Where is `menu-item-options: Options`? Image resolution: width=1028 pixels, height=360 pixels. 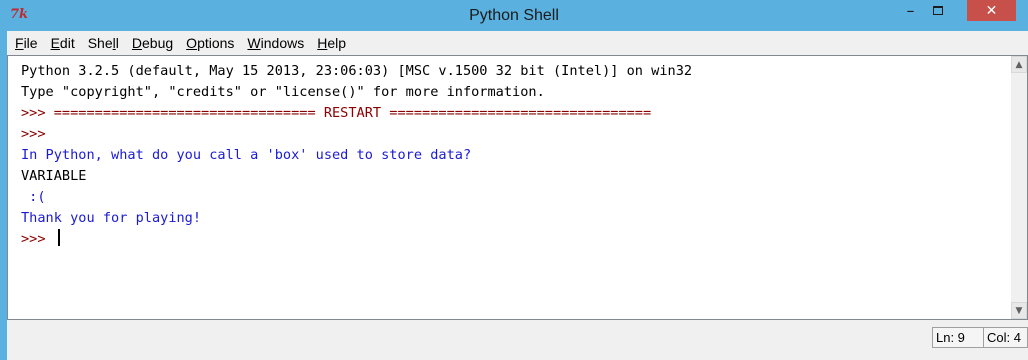
menu-item-options: Options is located at coordinates (210, 43).